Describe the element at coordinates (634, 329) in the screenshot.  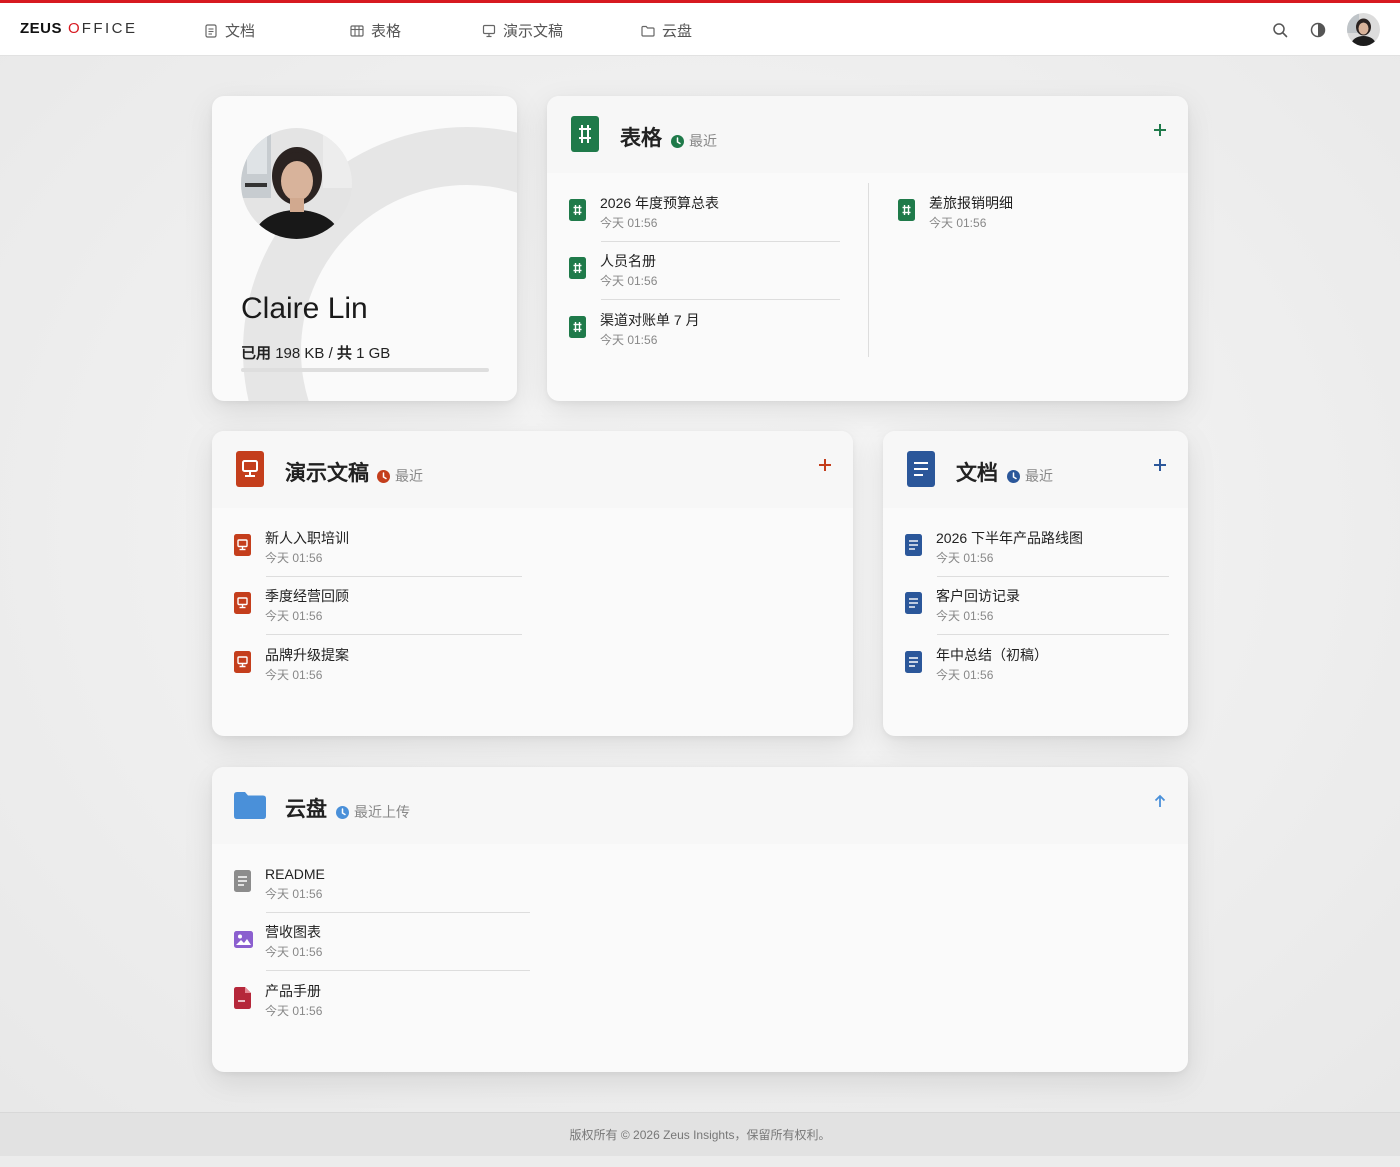
I see `list-item: 渠道对账单 7 月今天 01:56` at that location.